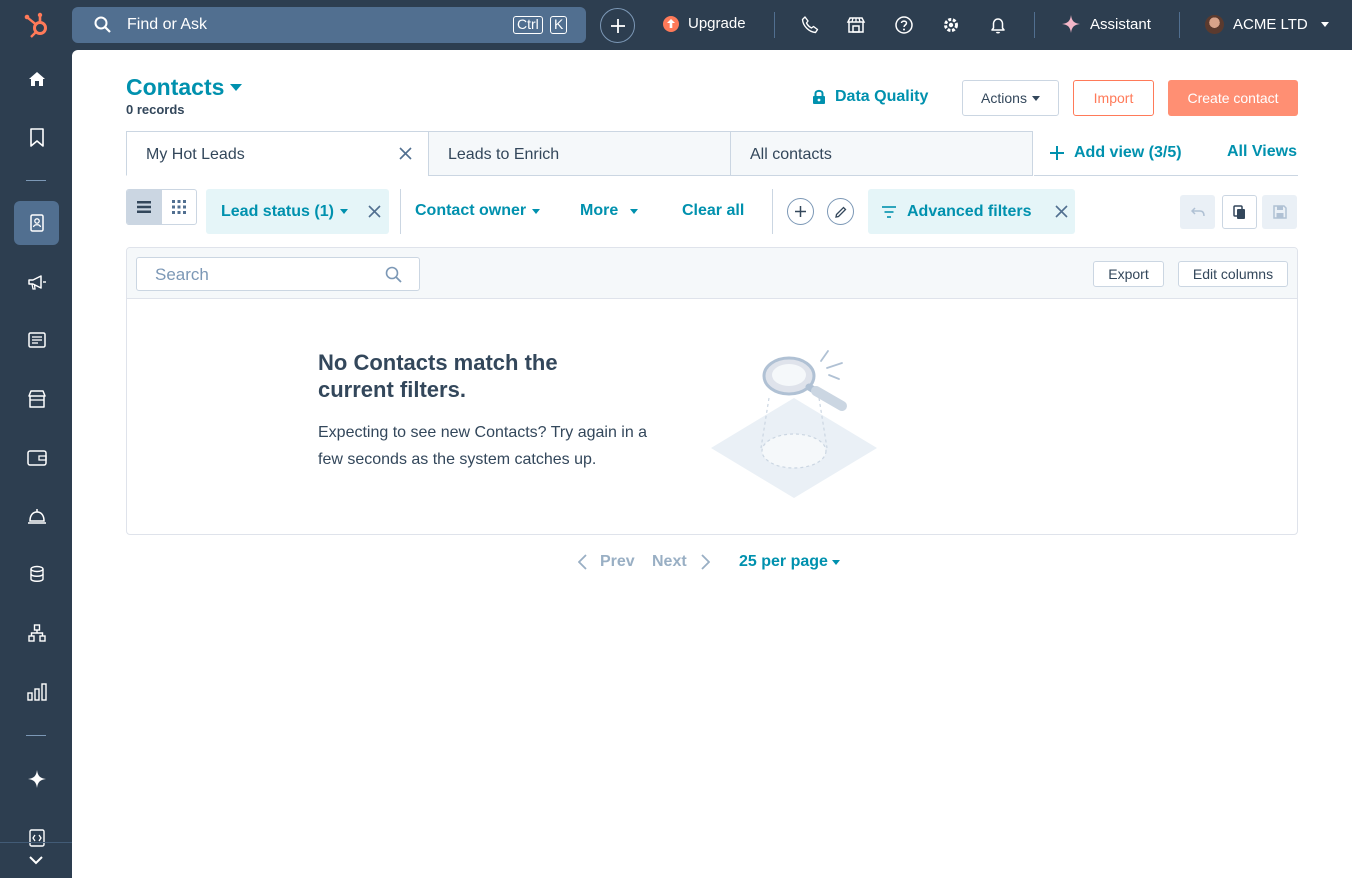  I want to click on copy-icon, so click(1239, 211).